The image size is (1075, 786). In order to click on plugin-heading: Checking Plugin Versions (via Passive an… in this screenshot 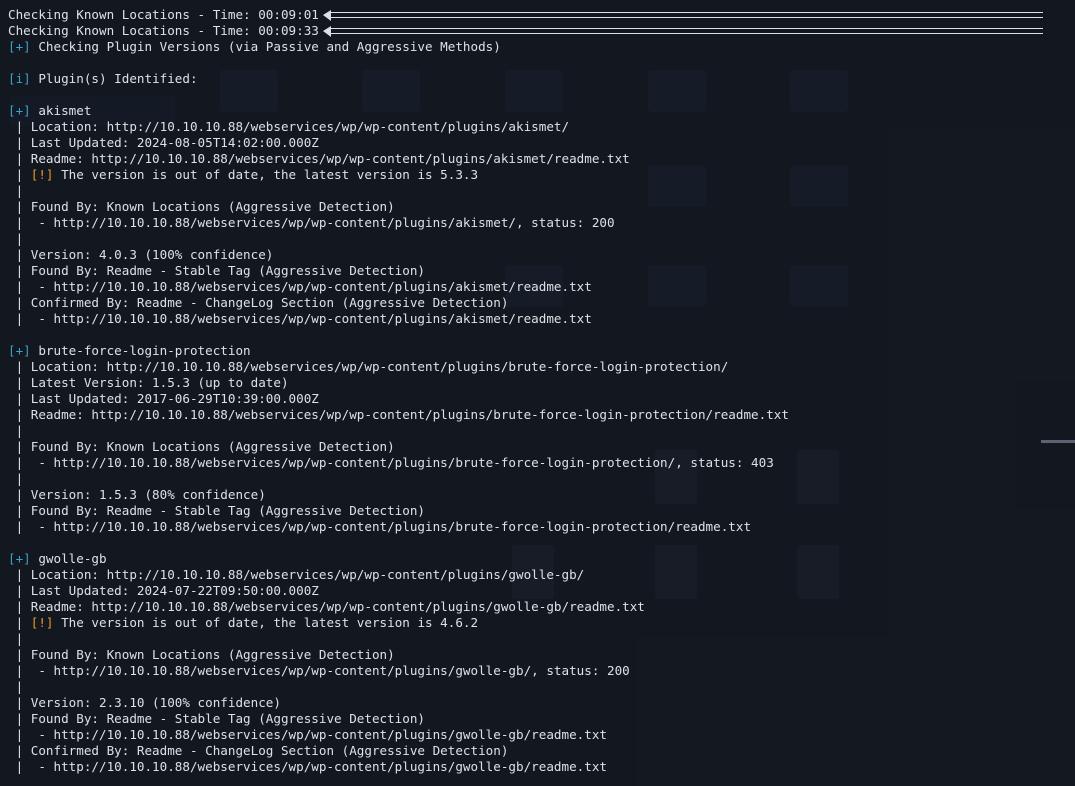, I will do `click(265, 46)`.